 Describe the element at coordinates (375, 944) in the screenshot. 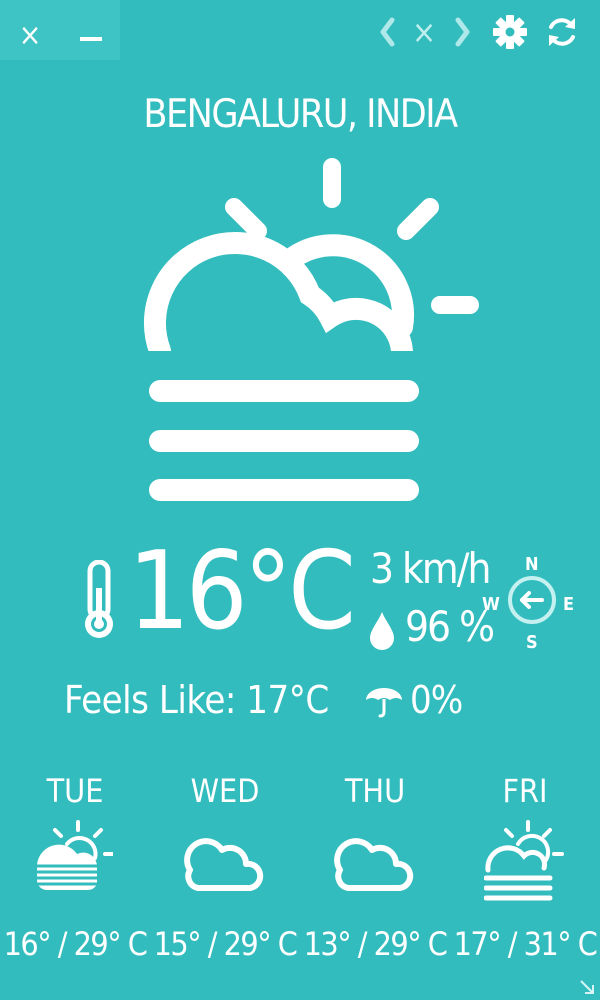

I see `forecast-temperature-range: 13° / 29° C` at that location.